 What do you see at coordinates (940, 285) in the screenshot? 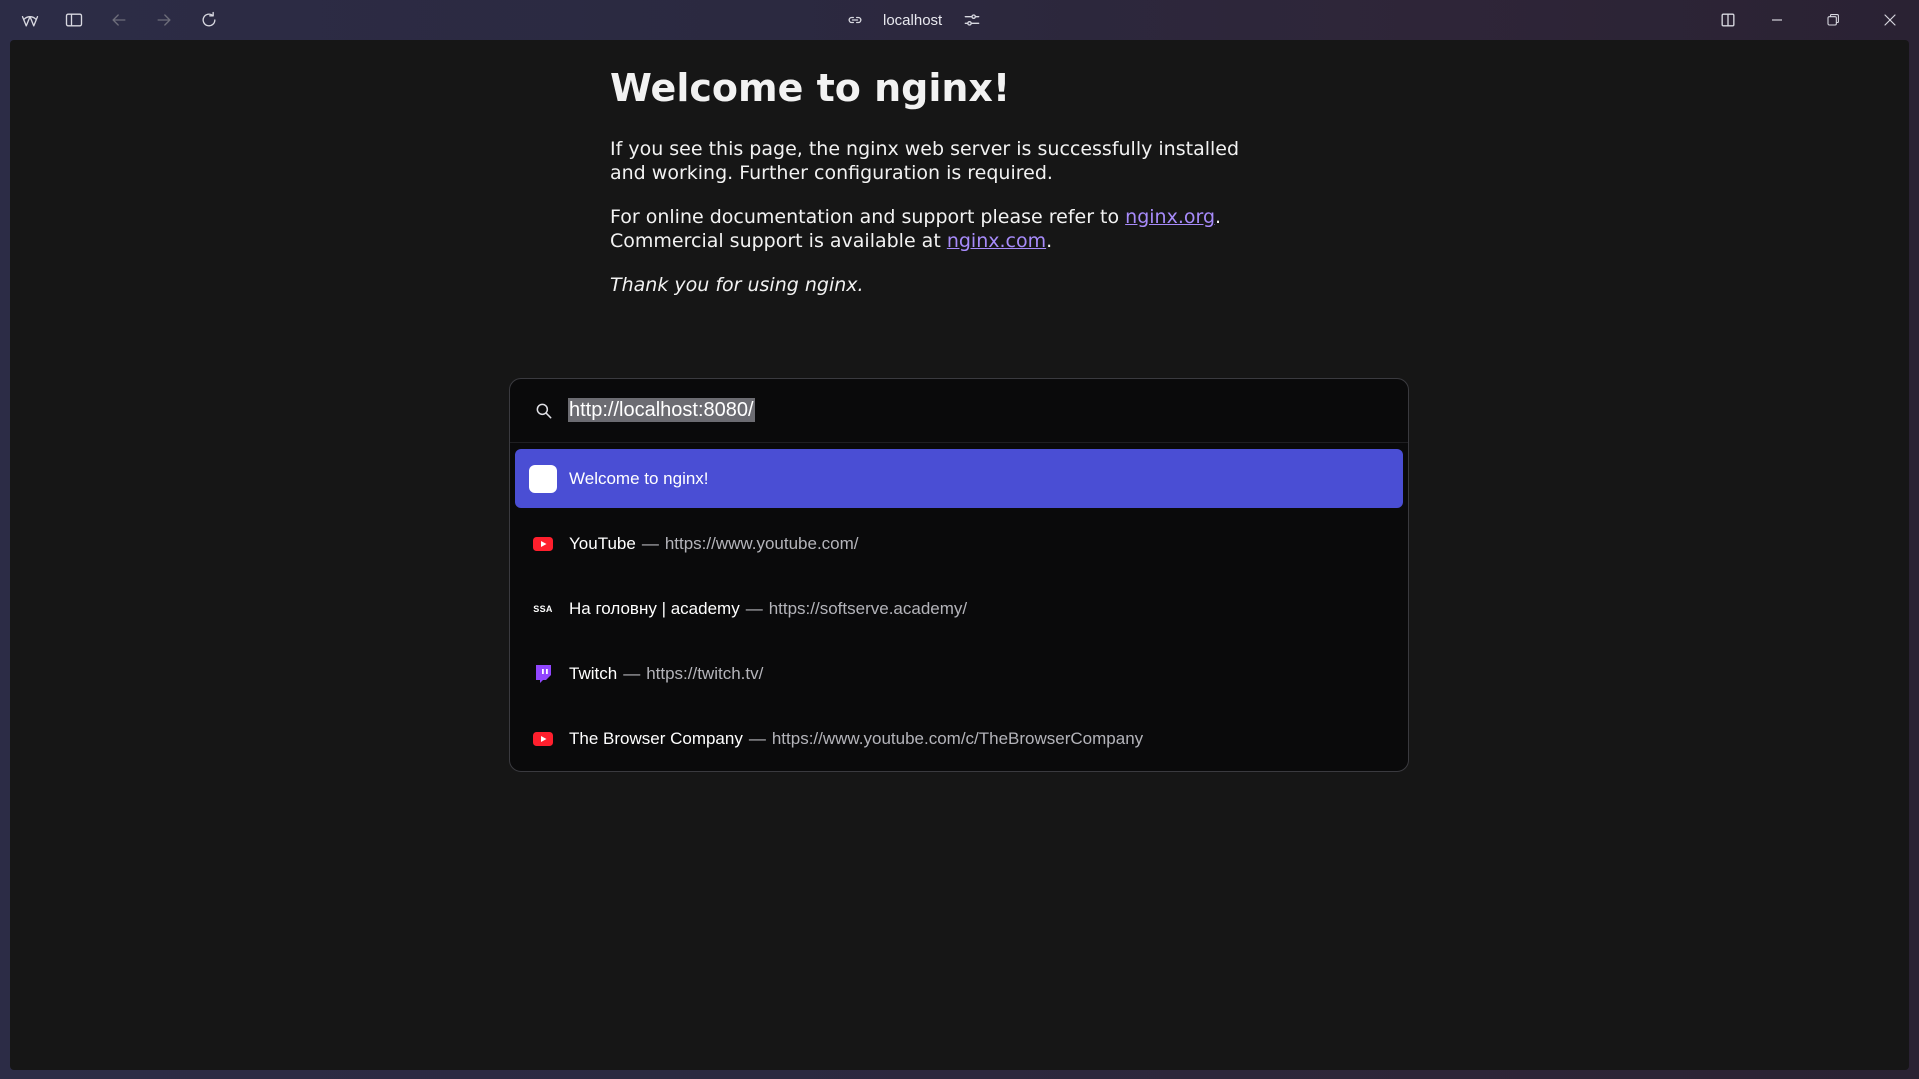
I see `thanks-paragraph: Thank you for using nginx.` at bounding box center [940, 285].